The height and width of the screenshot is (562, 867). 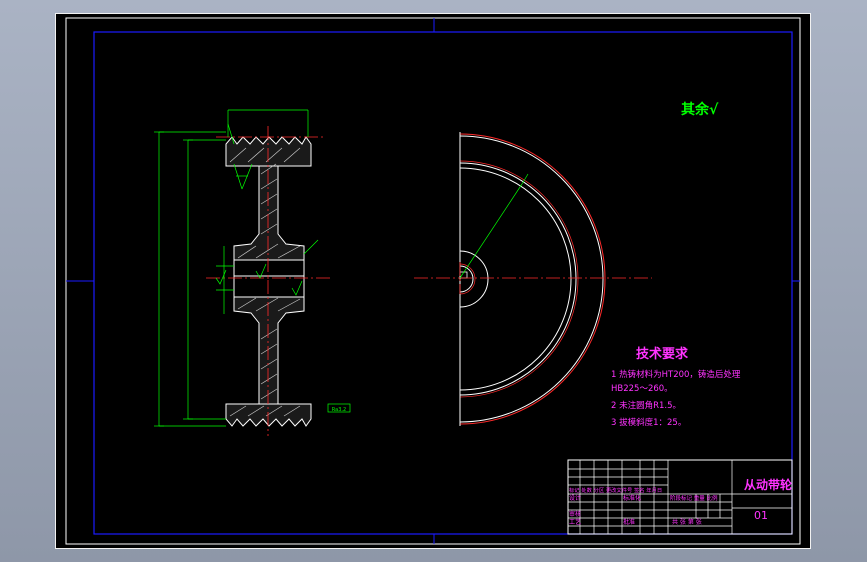 What do you see at coordinates (700, 109) in the screenshot?
I see `surface-finish-note: 其余√` at bounding box center [700, 109].